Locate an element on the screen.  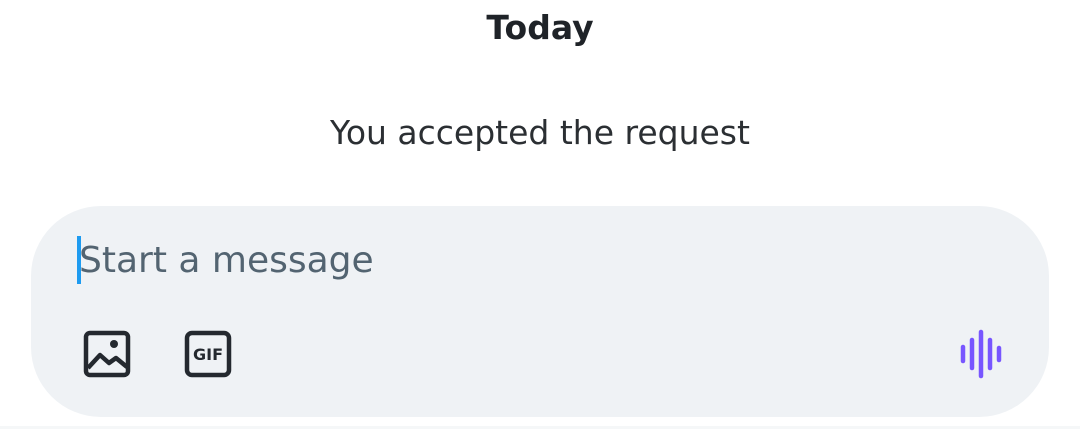
add-gif-button: GIF is located at coordinates (208, 356).